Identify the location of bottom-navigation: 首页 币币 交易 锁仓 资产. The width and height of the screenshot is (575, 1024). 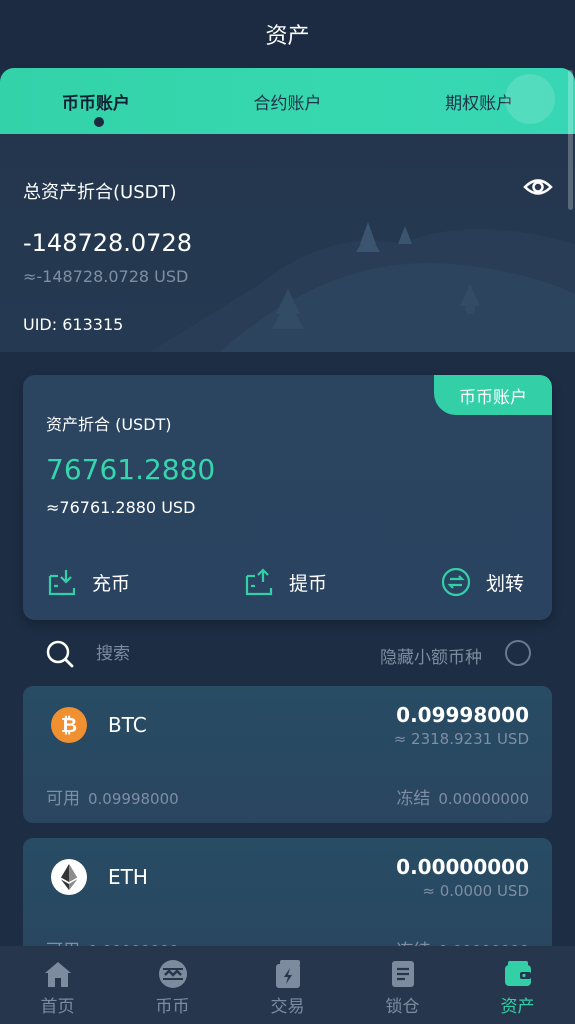
(287, 985).